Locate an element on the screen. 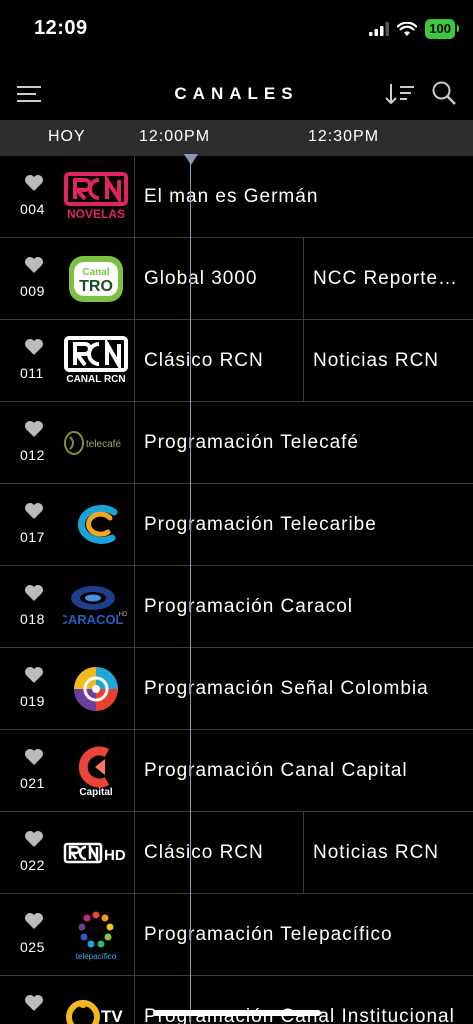 This screenshot has width=473, height=1024. channel-cell: 004 NOVELAS is located at coordinates (67, 196).